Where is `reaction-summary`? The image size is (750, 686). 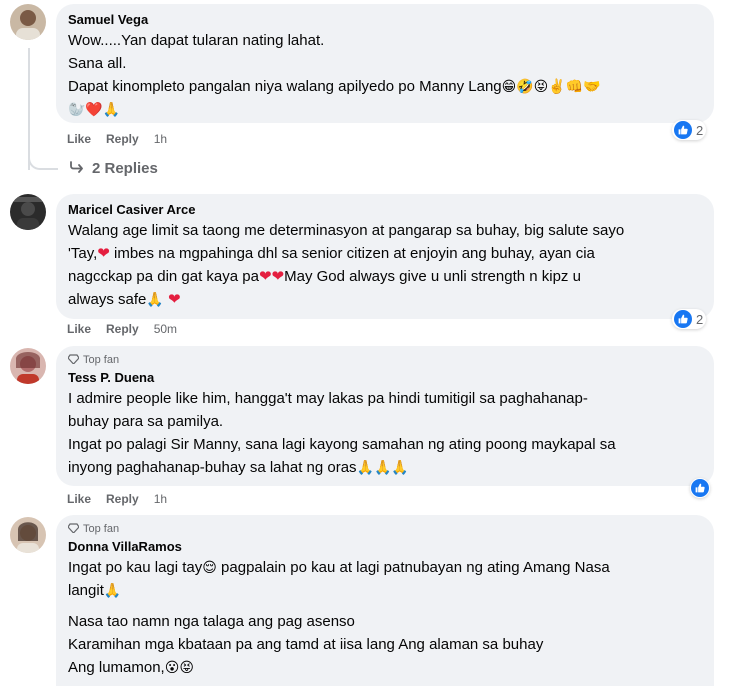 reaction-summary is located at coordinates (700, 488).